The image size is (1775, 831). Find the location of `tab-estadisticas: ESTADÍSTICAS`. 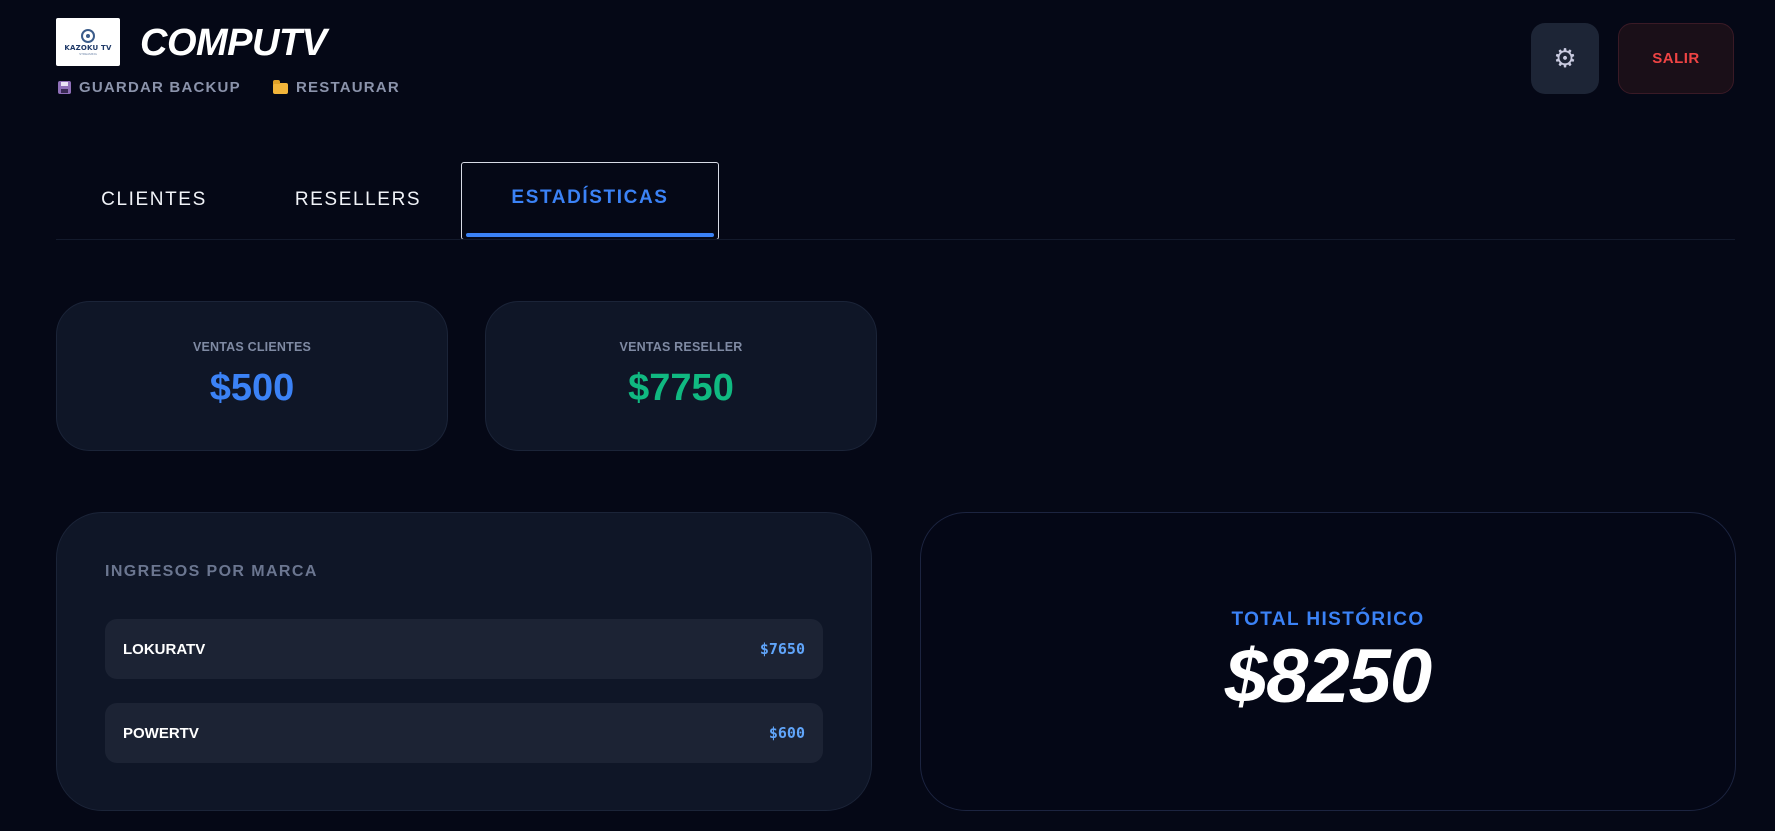

tab-estadisticas: ESTADÍSTICAS is located at coordinates (590, 201).